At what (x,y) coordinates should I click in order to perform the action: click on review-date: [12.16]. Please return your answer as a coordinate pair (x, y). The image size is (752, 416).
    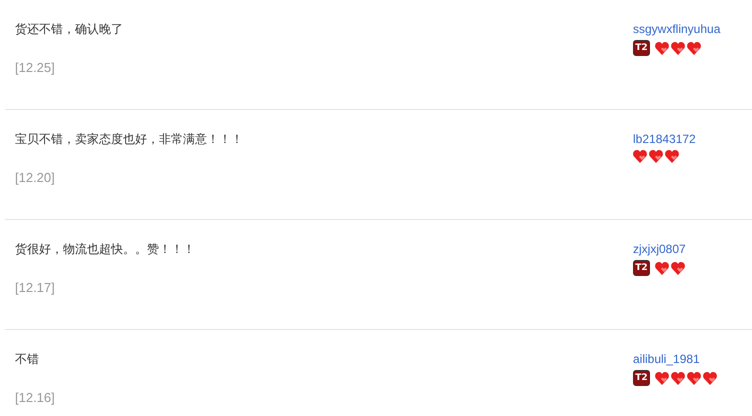
    Looking at the image, I should click on (35, 397).